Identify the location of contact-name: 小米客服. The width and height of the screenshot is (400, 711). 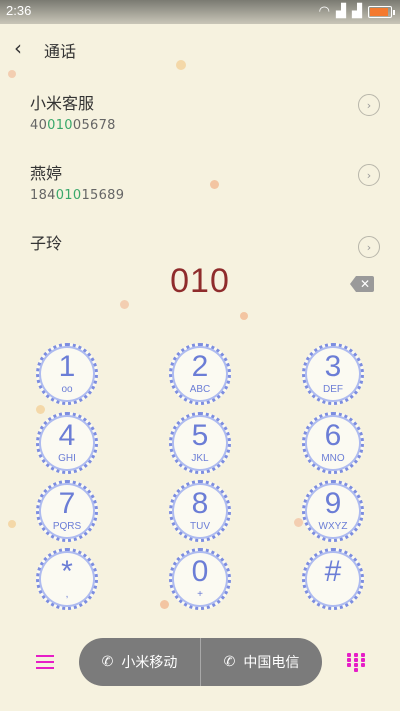
(62, 103).